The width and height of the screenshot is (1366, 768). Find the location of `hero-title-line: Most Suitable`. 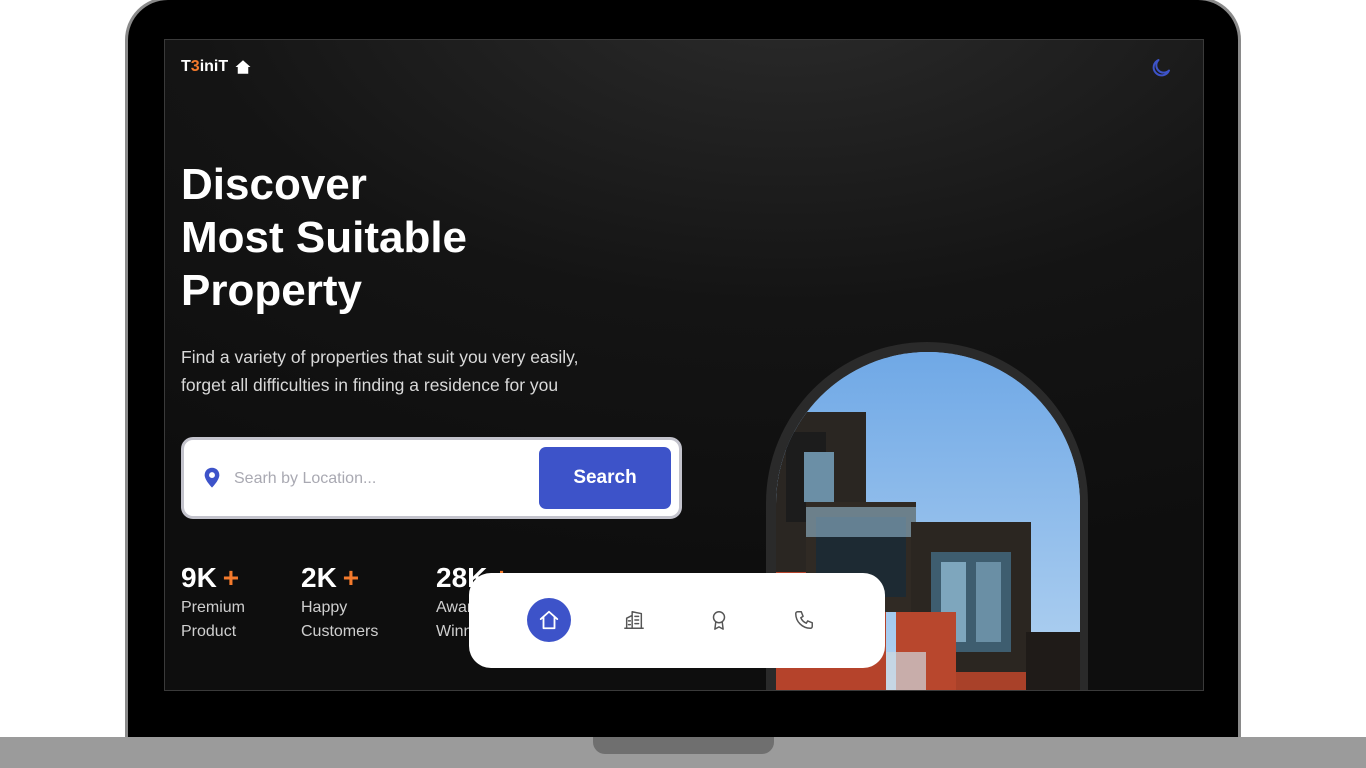

hero-title-line: Most Suitable is located at coordinates (324, 237).